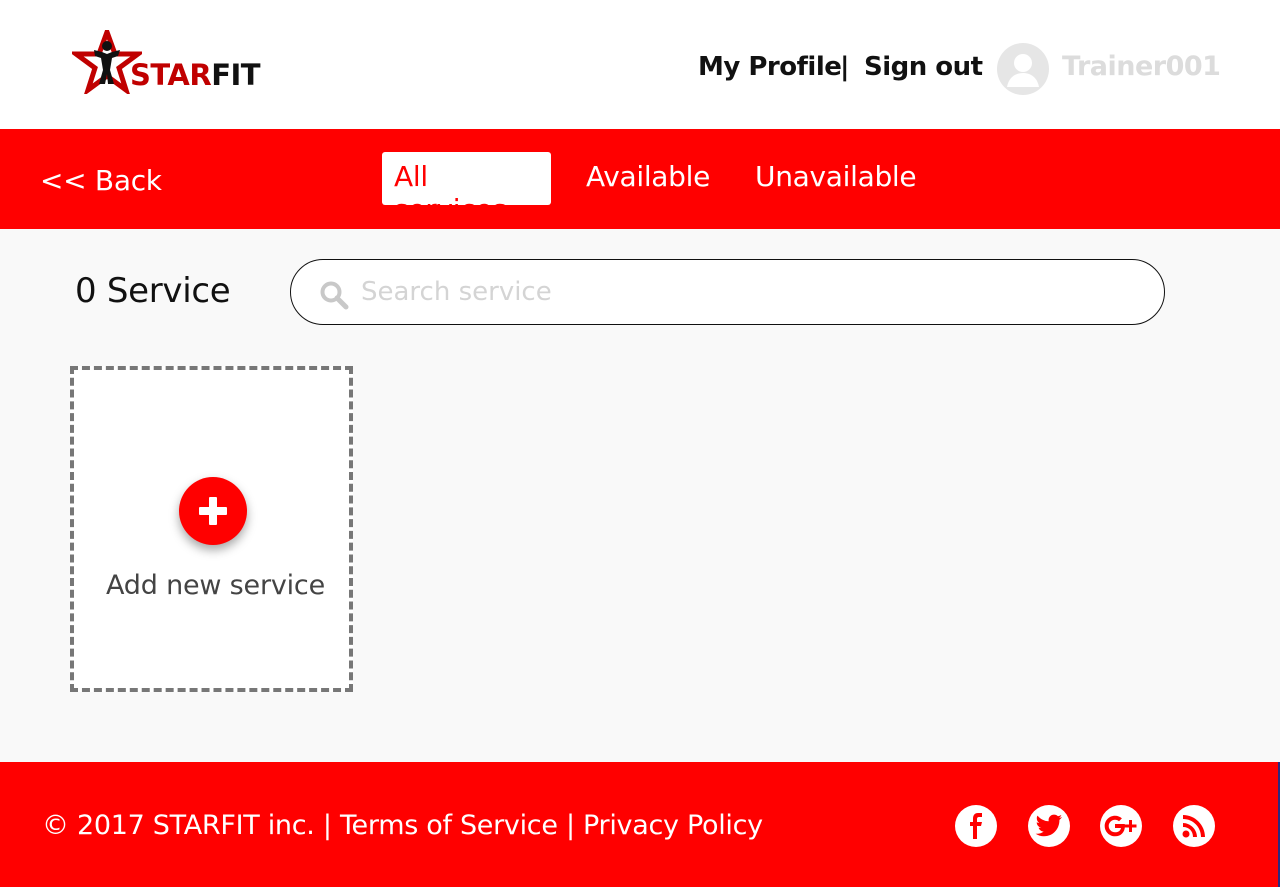 The width and height of the screenshot is (1280, 887). What do you see at coordinates (178, 825) in the screenshot?
I see `copyright-text: © 2017 STARFIT inc.` at bounding box center [178, 825].